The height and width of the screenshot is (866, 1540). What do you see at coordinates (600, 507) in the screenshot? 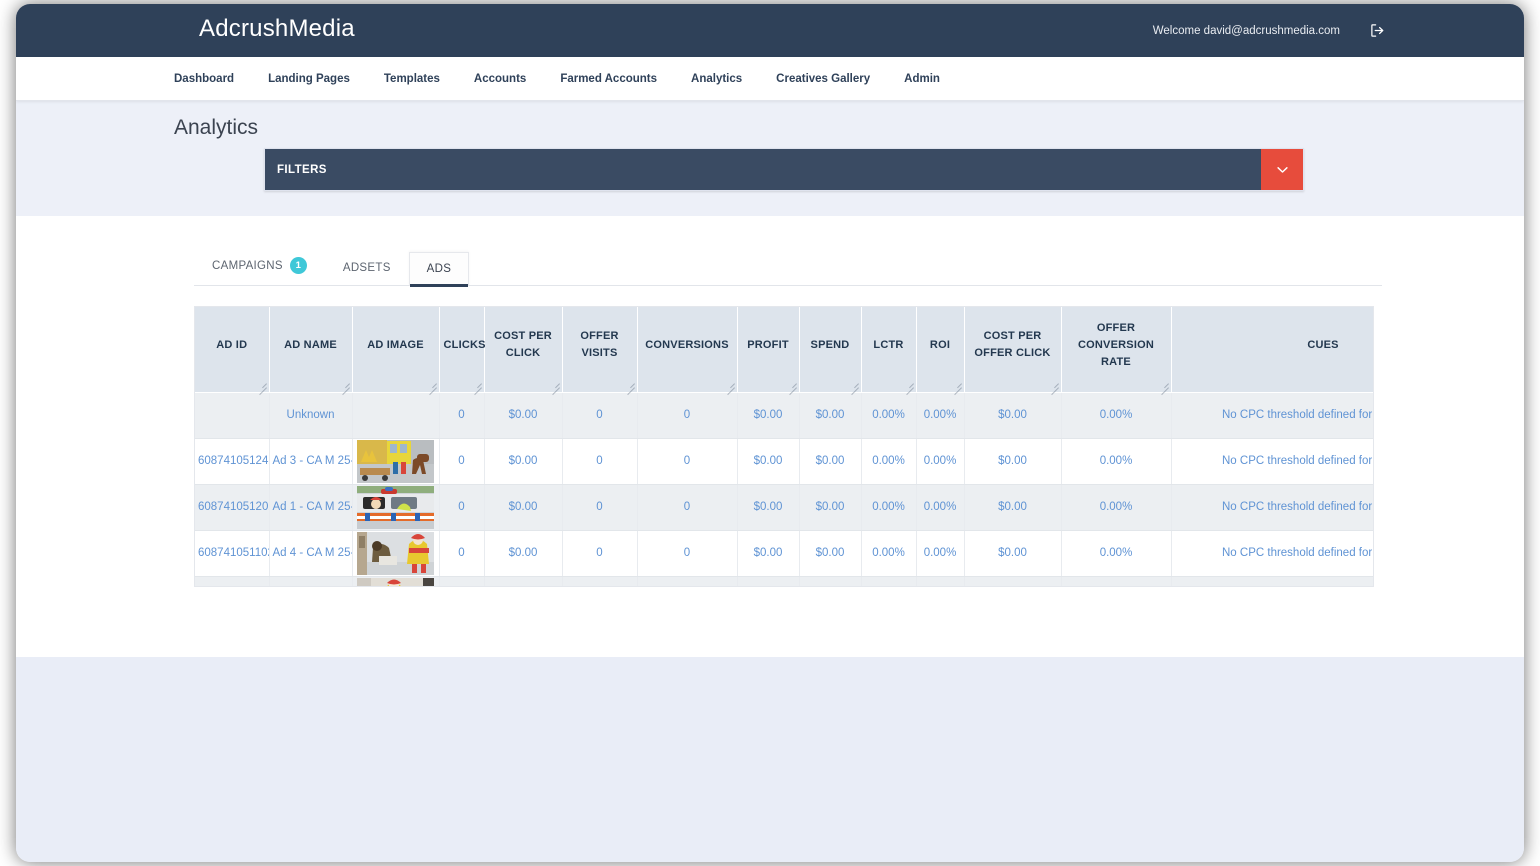
I see `cell-offer-visits: 0` at bounding box center [600, 507].